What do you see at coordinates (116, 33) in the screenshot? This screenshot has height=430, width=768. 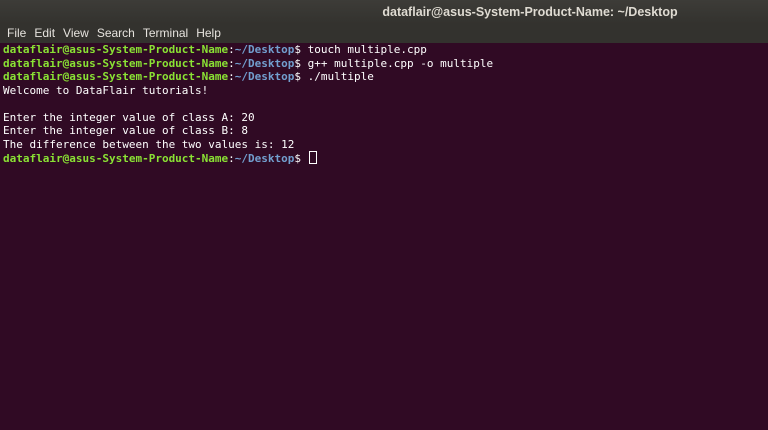 I see `menu-search: Search` at bounding box center [116, 33].